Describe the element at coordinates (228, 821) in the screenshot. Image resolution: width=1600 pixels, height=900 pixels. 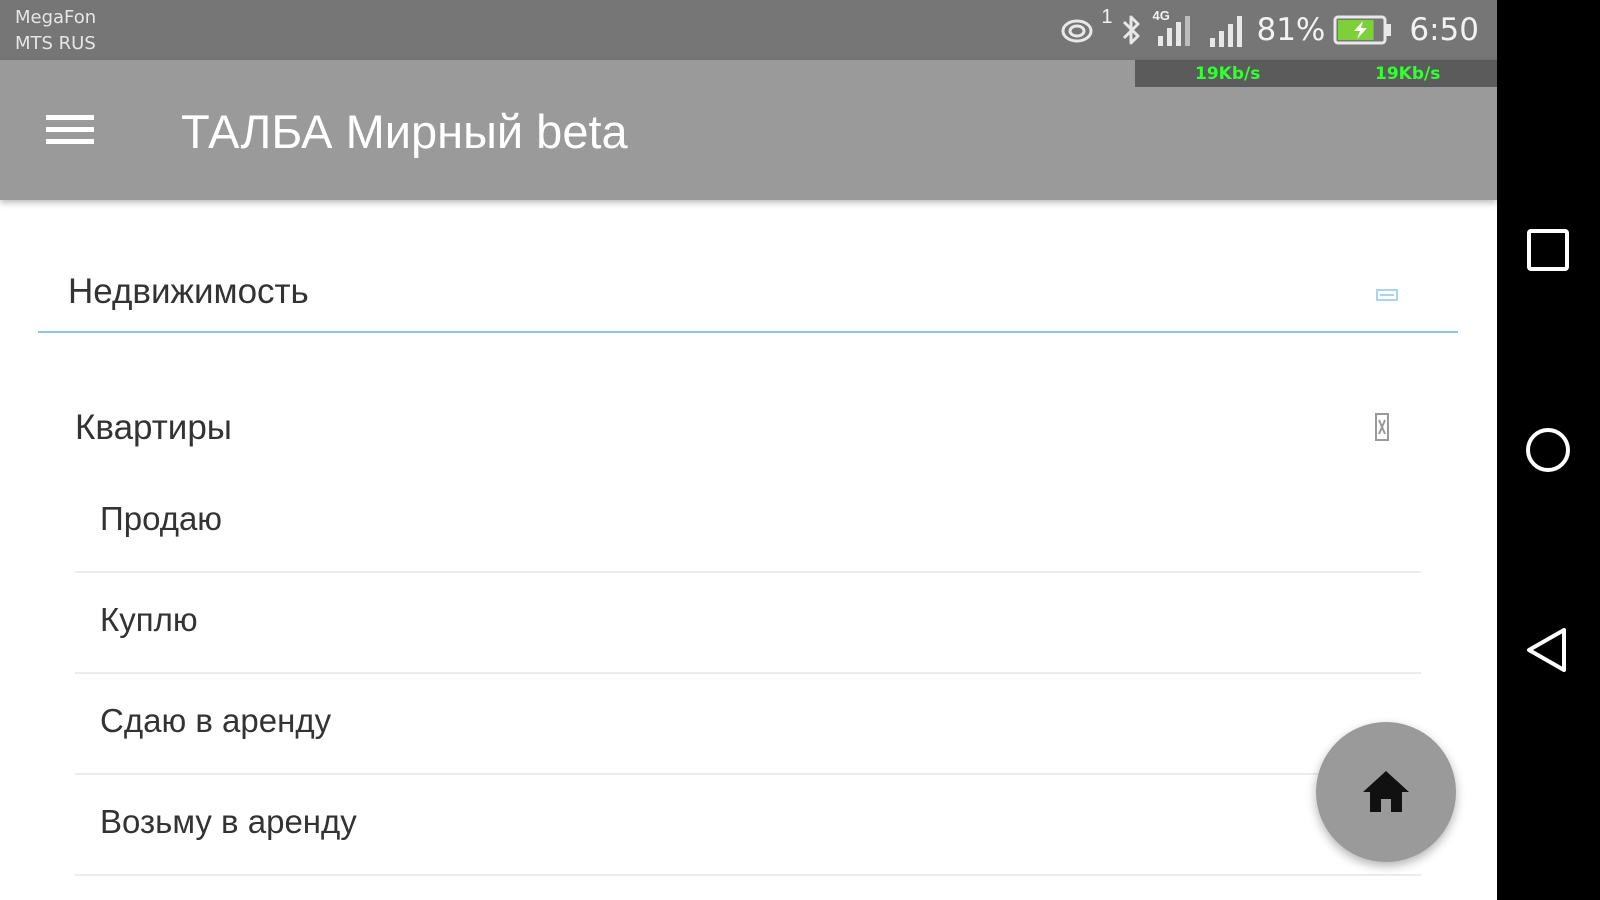
I see `option-label: Возьму в аренду` at that location.